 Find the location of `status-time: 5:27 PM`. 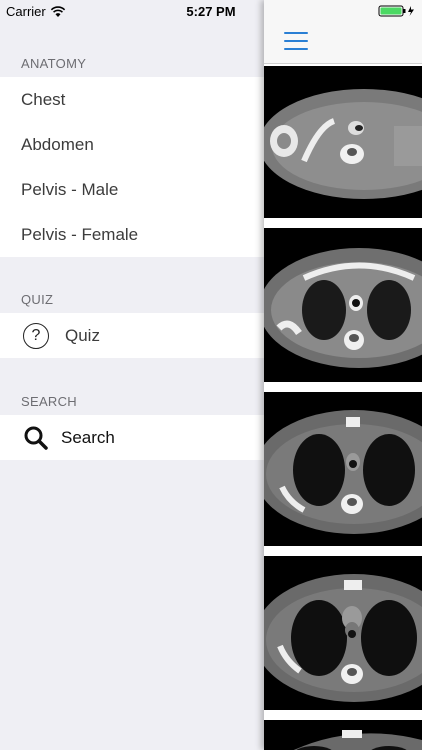

status-time: 5:27 PM is located at coordinates (211, 11).